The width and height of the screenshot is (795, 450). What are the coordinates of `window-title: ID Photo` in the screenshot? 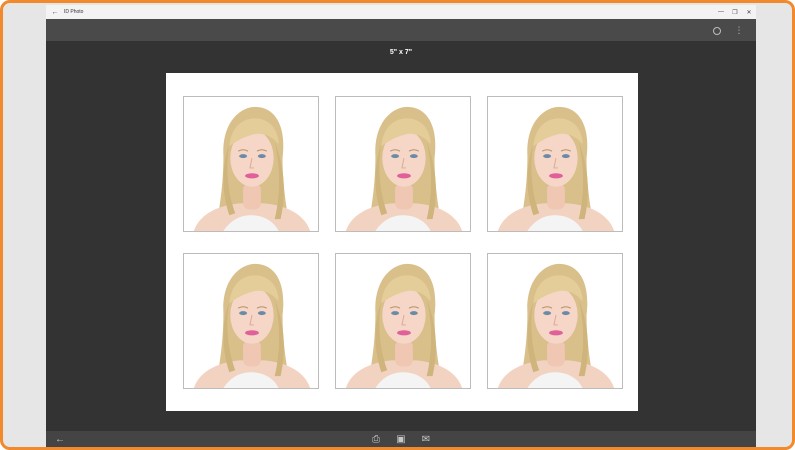 It's located at (74, 12).